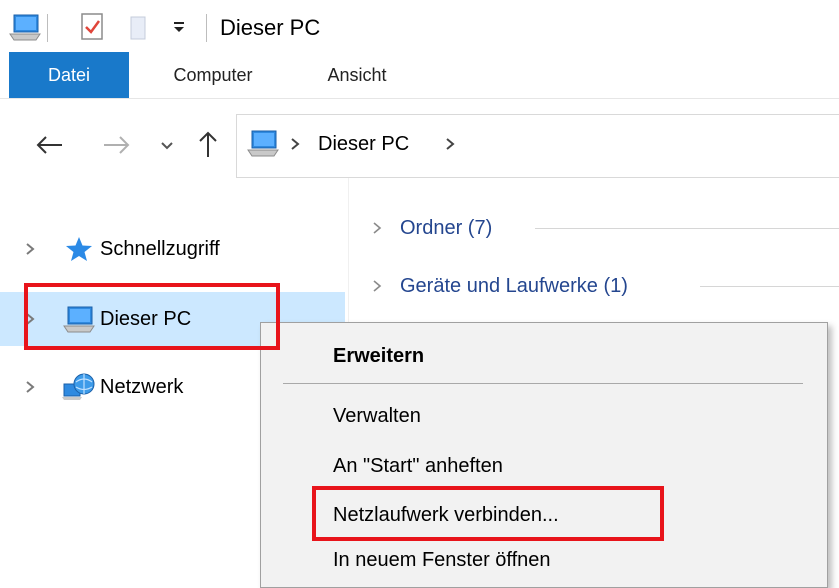  I want to click on group-folders: Ordner (7), so click(604, 228).